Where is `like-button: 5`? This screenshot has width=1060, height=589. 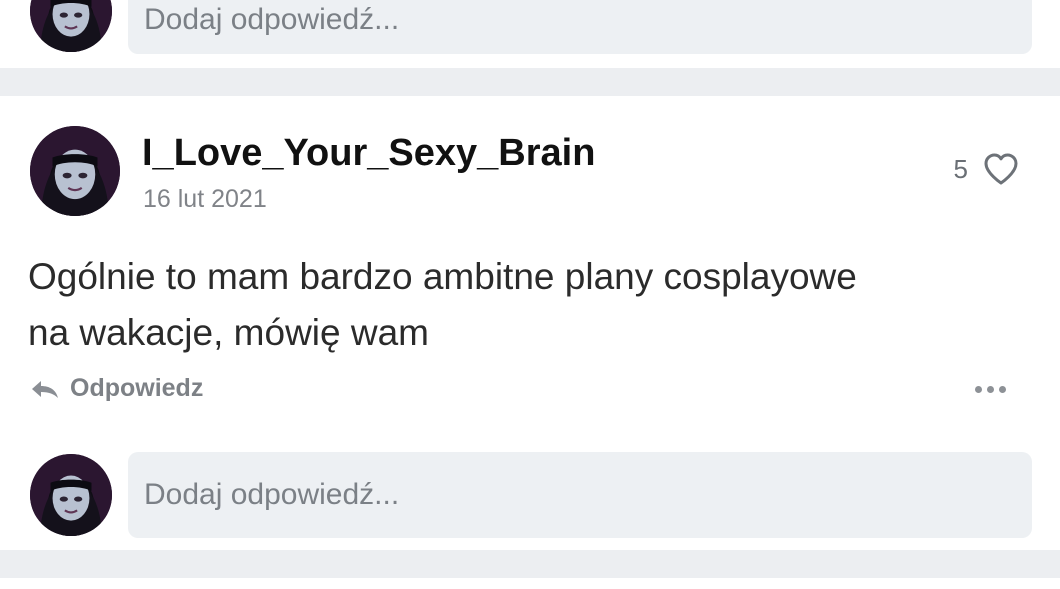
like-button: 5 is located at coordinates (987, 169).